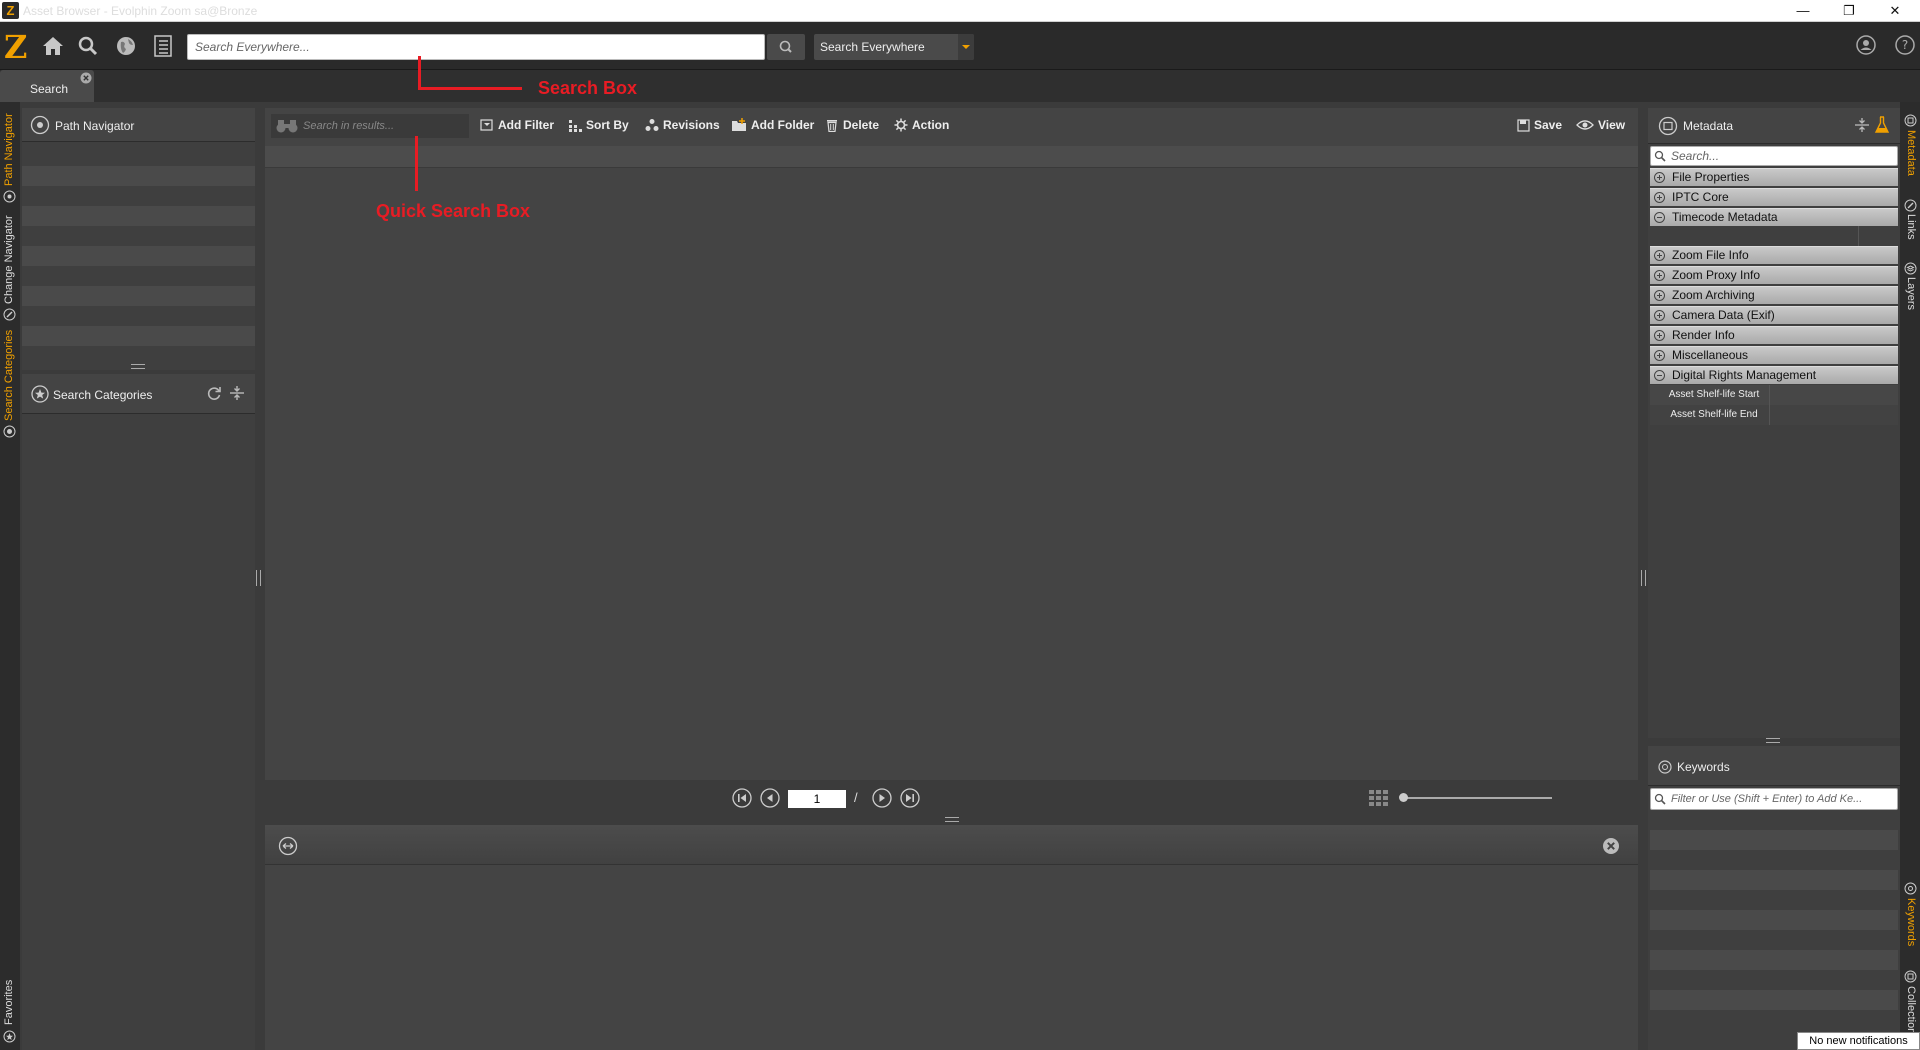 This screenshot has height=1050, width=1920. I want to click on sort-by-button: Sort By, so click(598, 125).